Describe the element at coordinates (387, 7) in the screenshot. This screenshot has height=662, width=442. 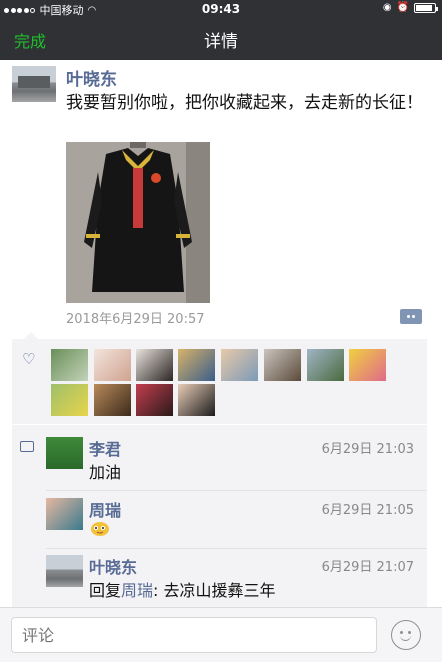
I see `lock-rotation-icon: ◉` at that location.